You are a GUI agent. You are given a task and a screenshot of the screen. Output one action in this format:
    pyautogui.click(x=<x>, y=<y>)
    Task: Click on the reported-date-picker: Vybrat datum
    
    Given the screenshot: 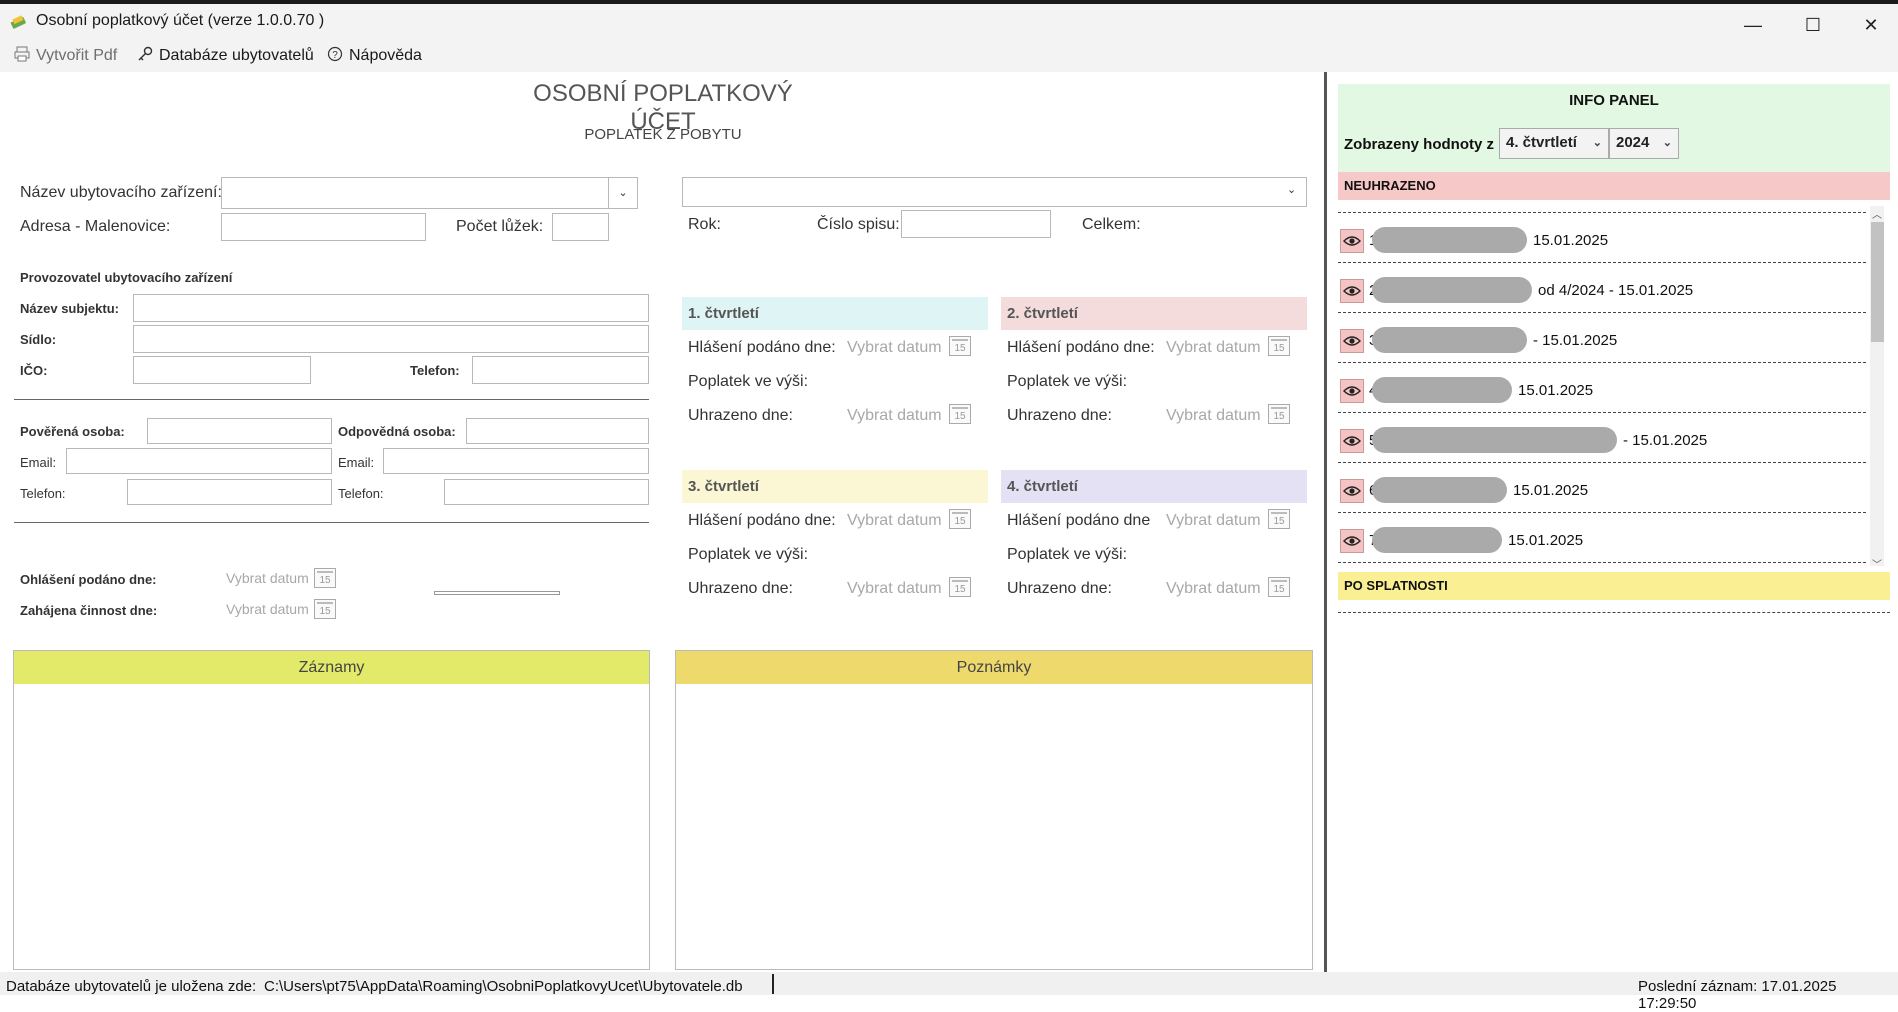 What is the action you would take?
    pyautogui.click(x=267, y=578)
    